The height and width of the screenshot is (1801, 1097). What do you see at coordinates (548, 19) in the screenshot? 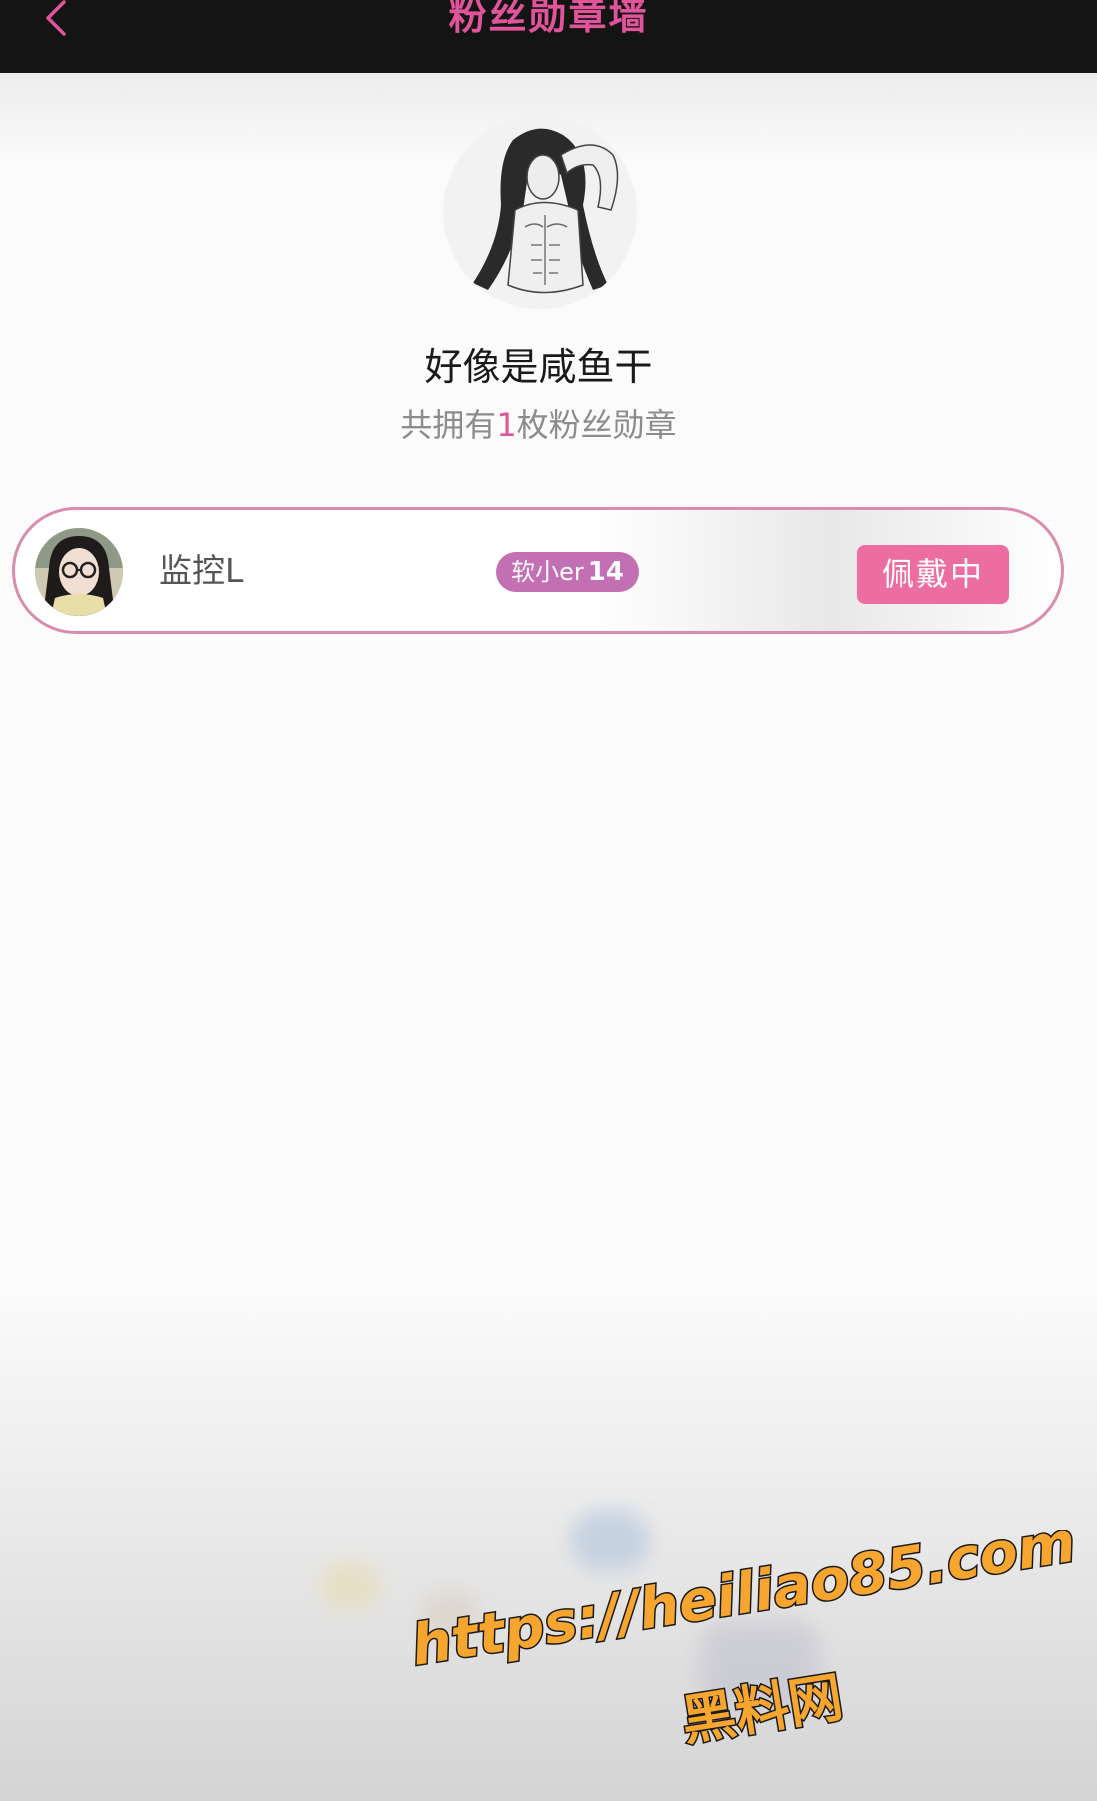
I see `page-title: 粉丝勋章墙` at bounding box center [548, 19].